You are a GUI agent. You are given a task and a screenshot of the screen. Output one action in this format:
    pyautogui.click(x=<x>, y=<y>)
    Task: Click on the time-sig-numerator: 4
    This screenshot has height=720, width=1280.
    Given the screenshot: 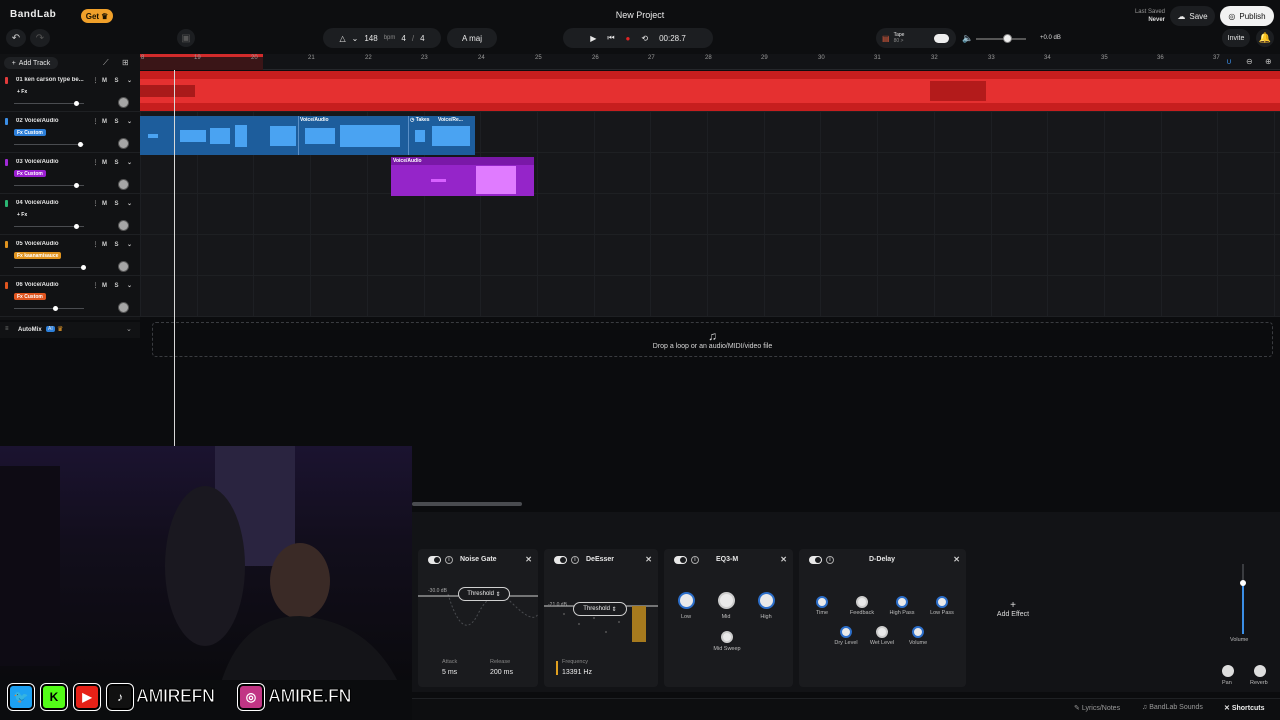 What is the action you would take?
    pyautogui.click(x=403, y=38)
    